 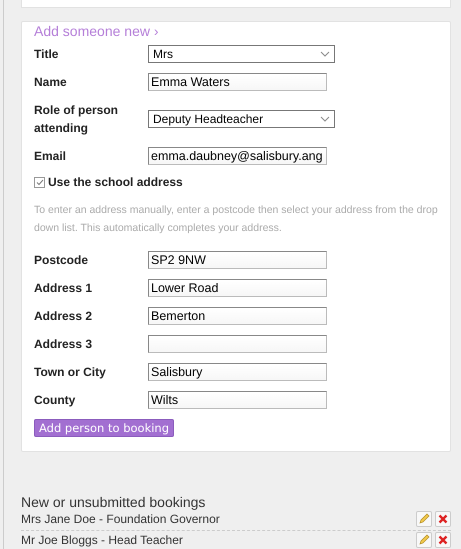 I want to click on text-field, so click(x=237, y=344).